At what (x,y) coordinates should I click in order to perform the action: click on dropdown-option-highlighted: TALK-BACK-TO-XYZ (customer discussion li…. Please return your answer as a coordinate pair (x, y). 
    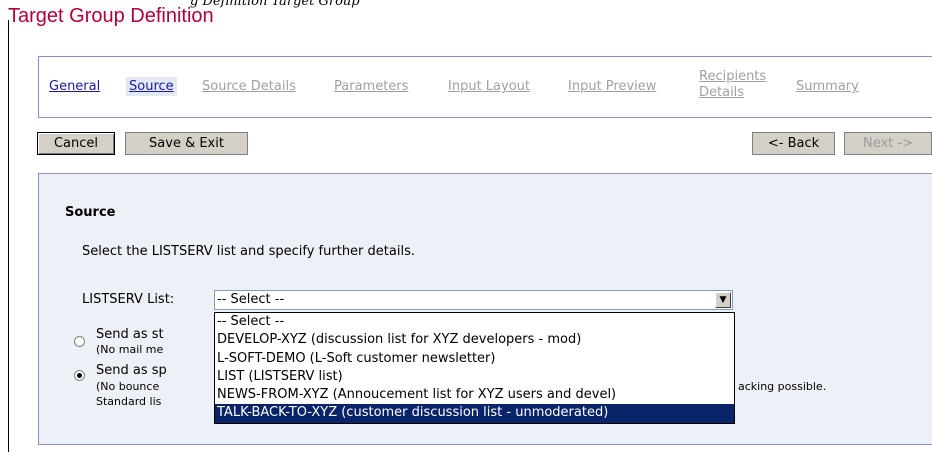
    Looking at the image, I should click on (474, 413).